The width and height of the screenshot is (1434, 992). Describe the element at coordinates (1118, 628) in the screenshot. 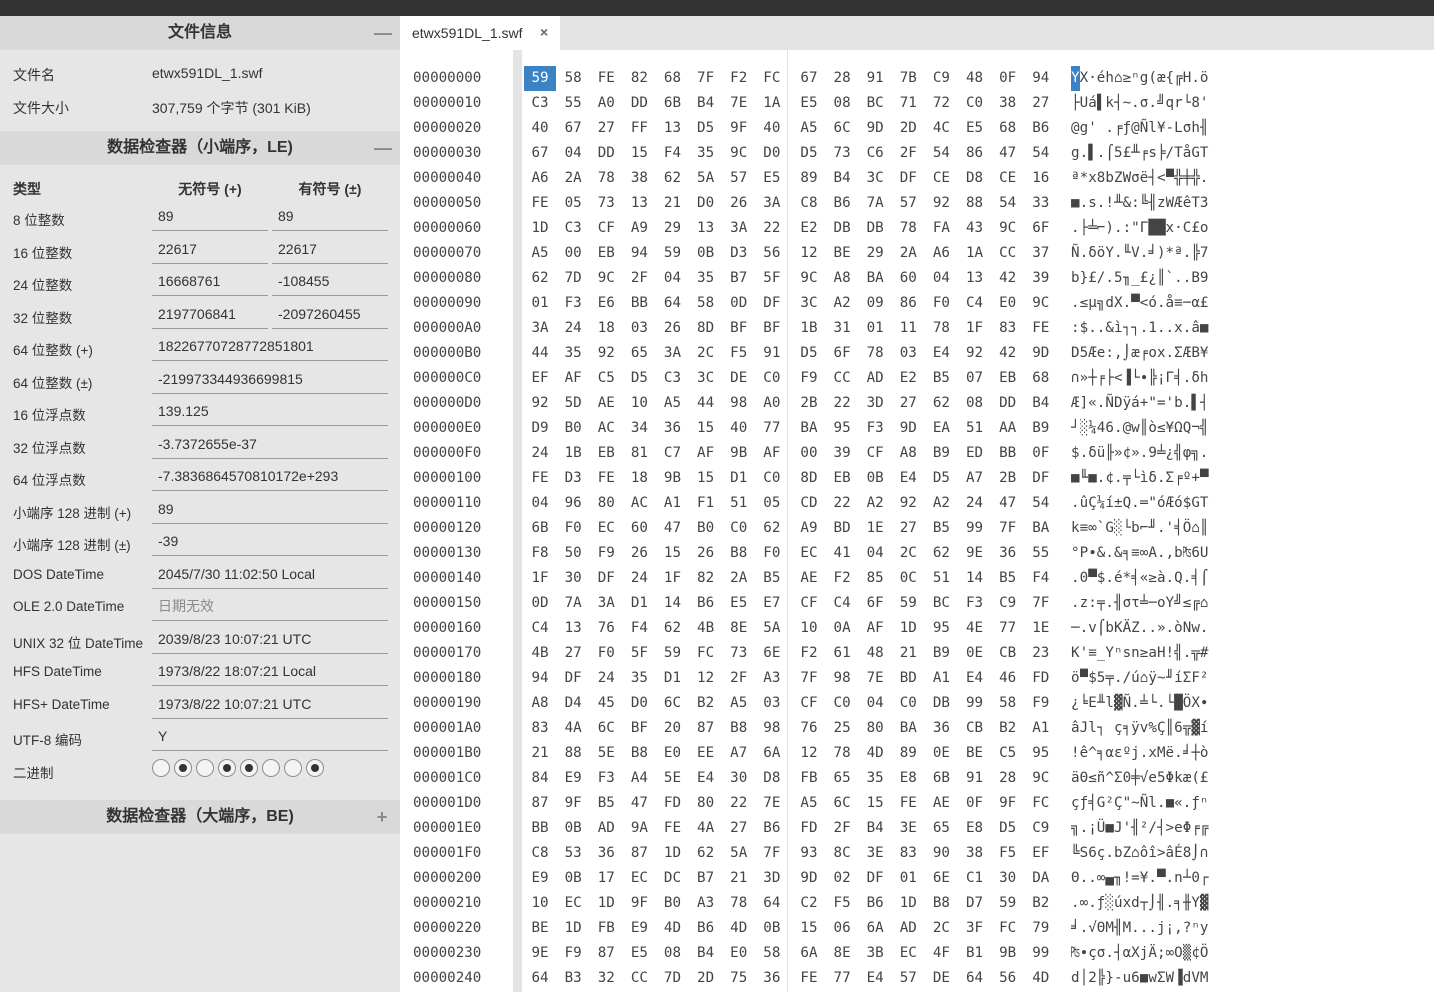

I see `ascii-char: K` at that location.